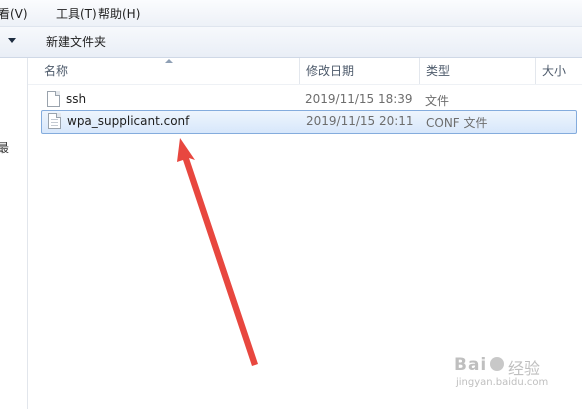 The width and height of the screenshot is (582, 409). Describe the element at coordinates (497, 364) in the screenshot. I see `paw-icon` at that location.